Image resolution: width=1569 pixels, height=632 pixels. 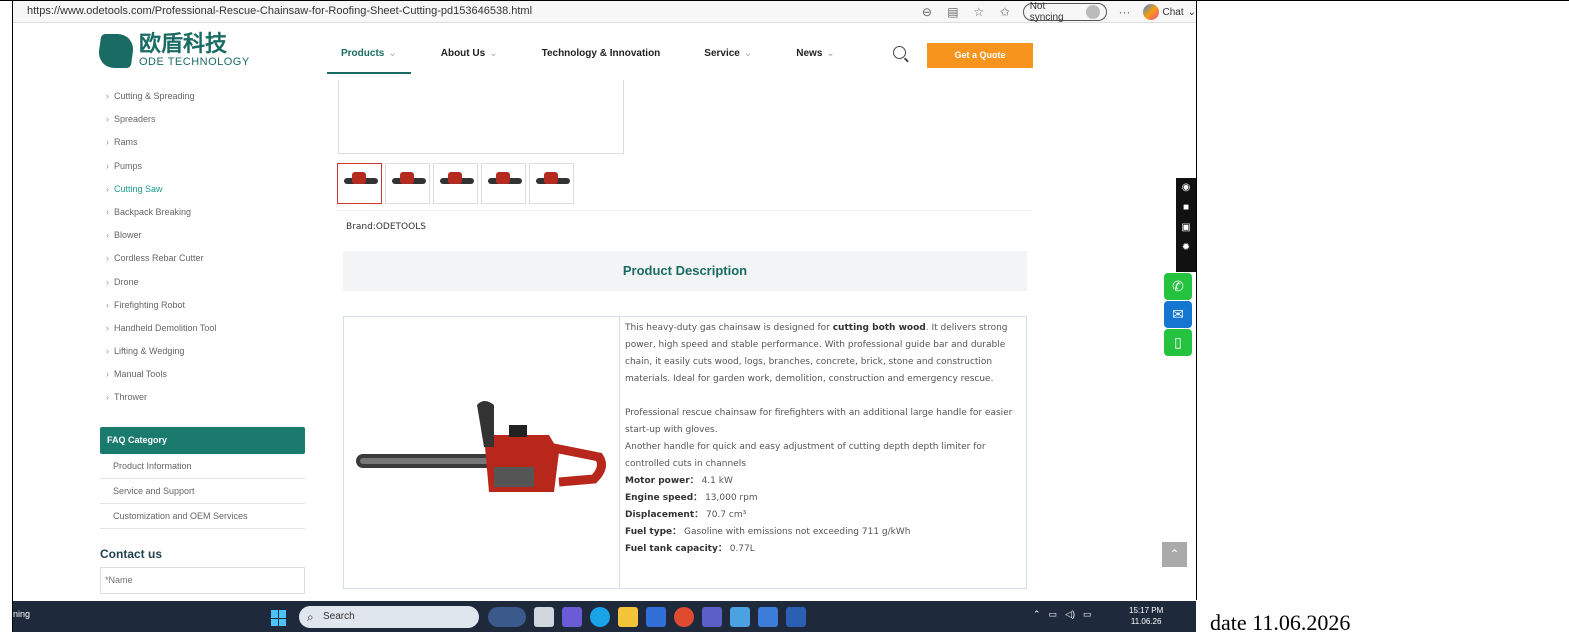 What do you see at coordinates (369, 53) in the screenshot?
I see `nav-products: Products ⌄` at bounding box center [369, 53].